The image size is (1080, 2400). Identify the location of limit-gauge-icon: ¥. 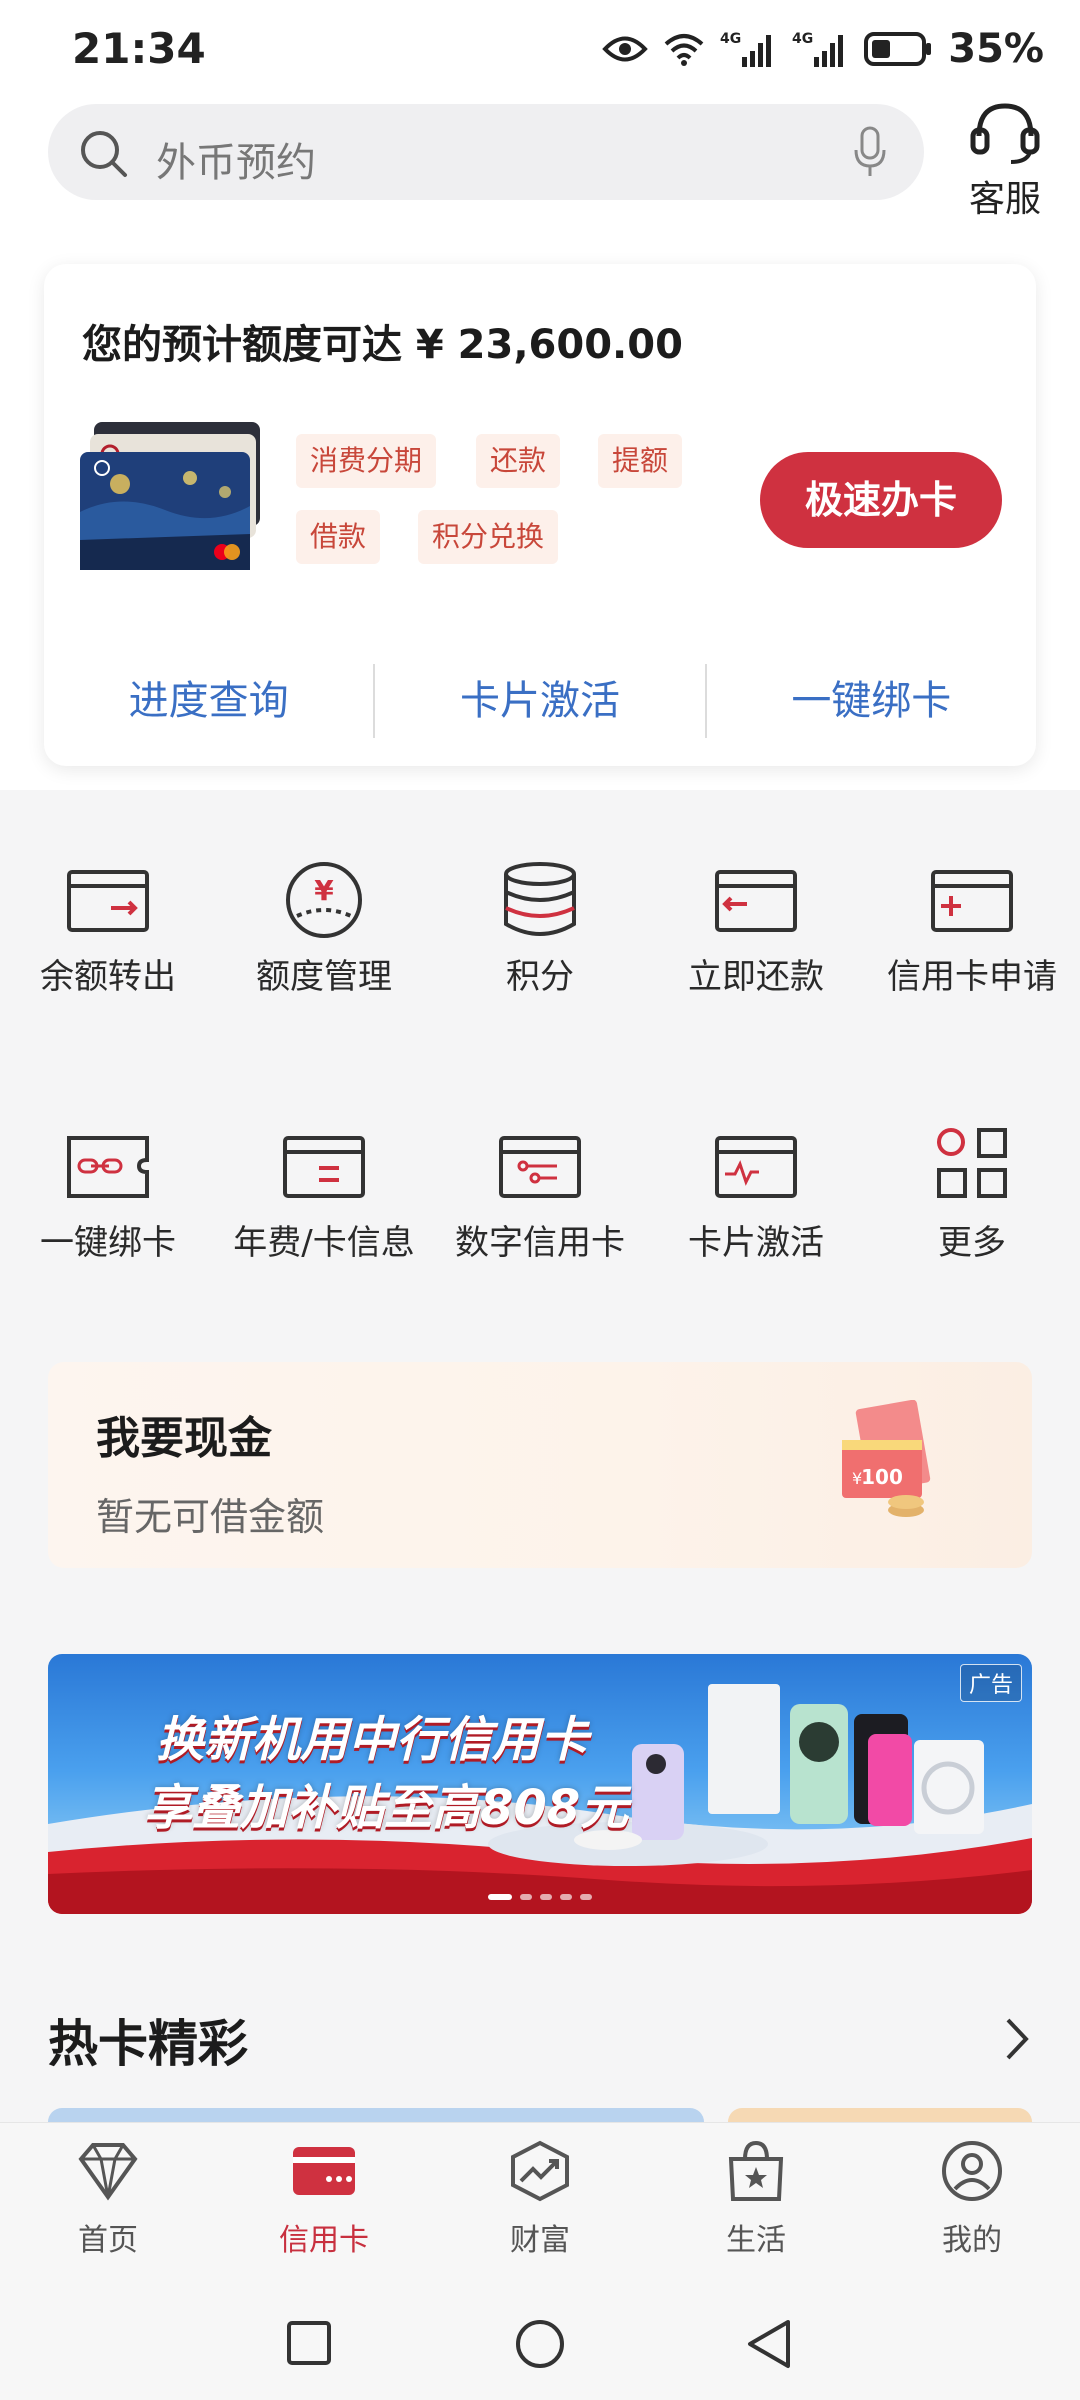
(324, 900).